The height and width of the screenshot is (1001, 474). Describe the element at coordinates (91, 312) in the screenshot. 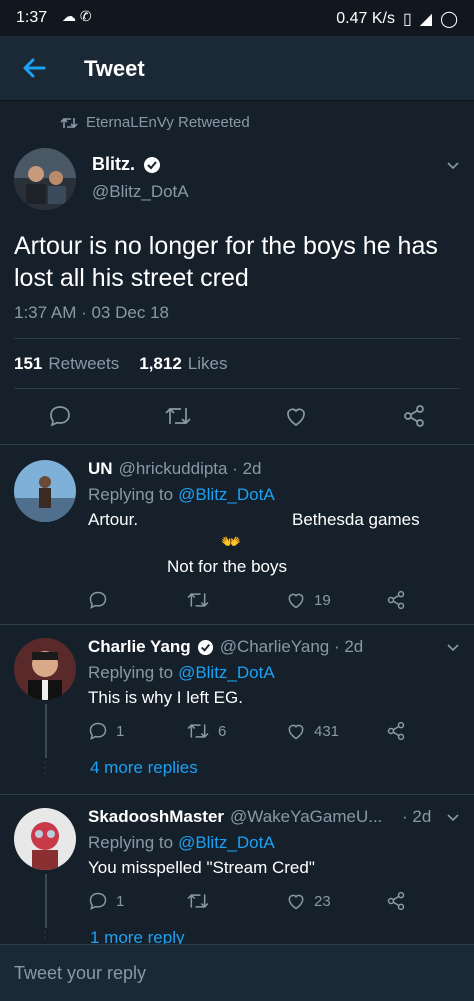

I see `main-tweet-timestamp: 1:37 AM · 03 Dec 18` at that location.